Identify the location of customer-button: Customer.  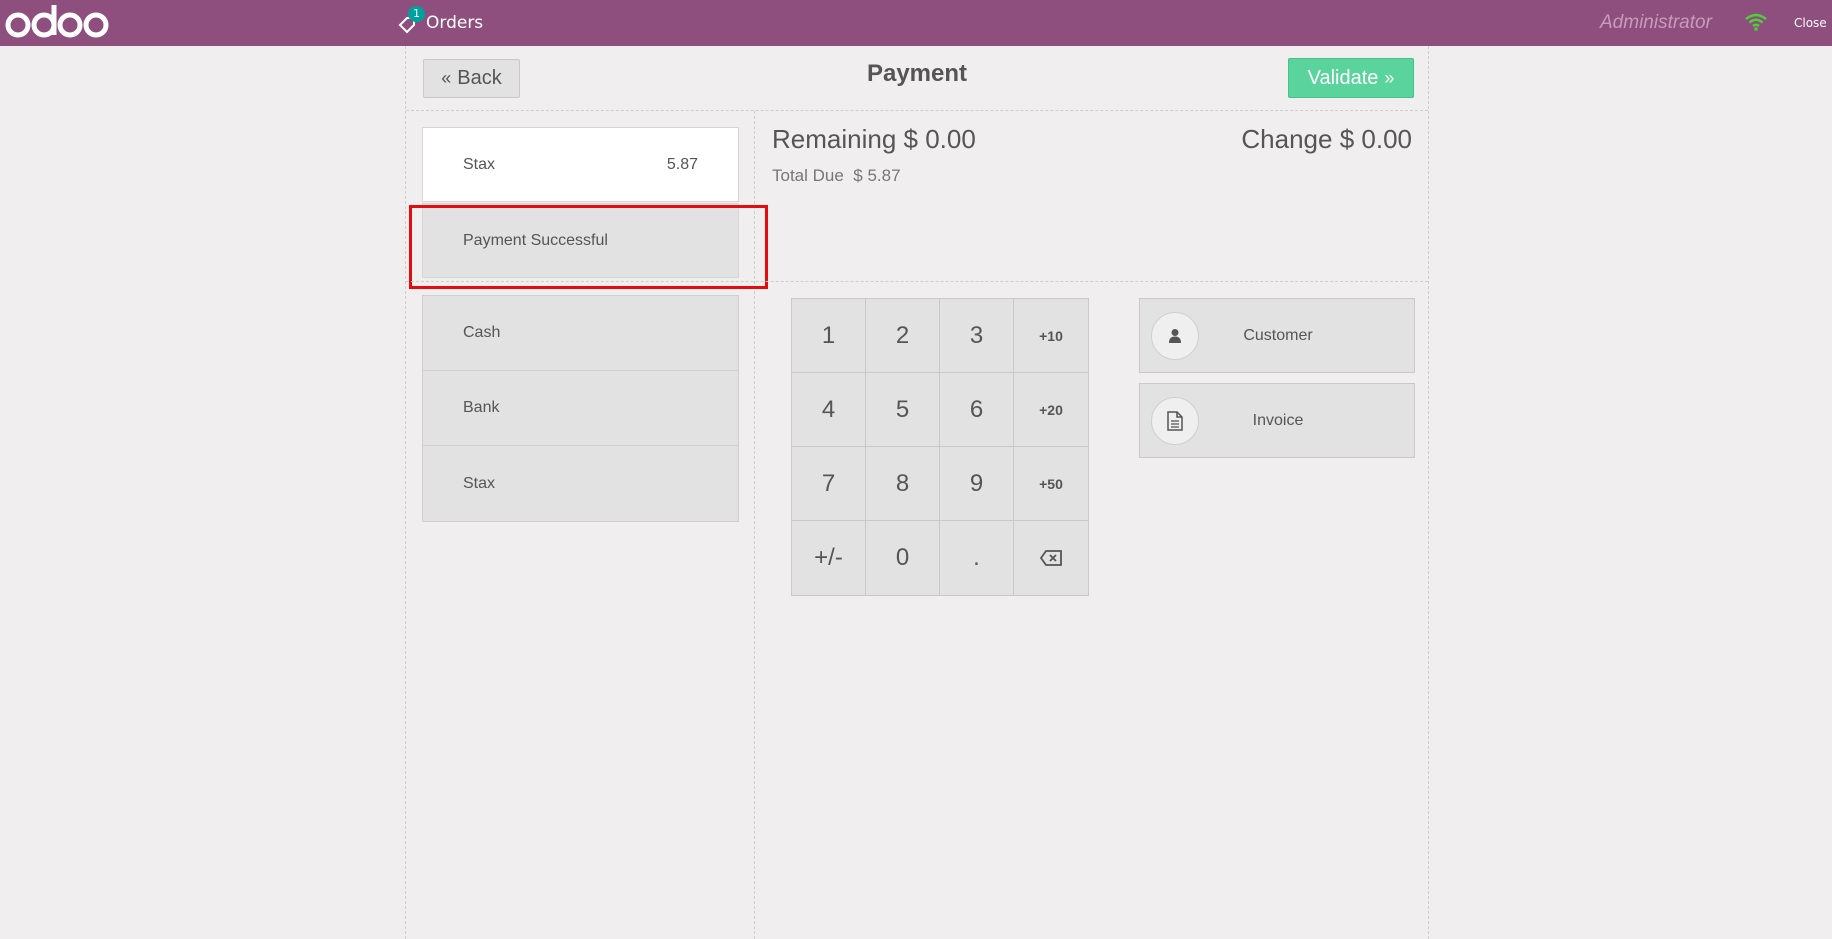
(1277, 335).